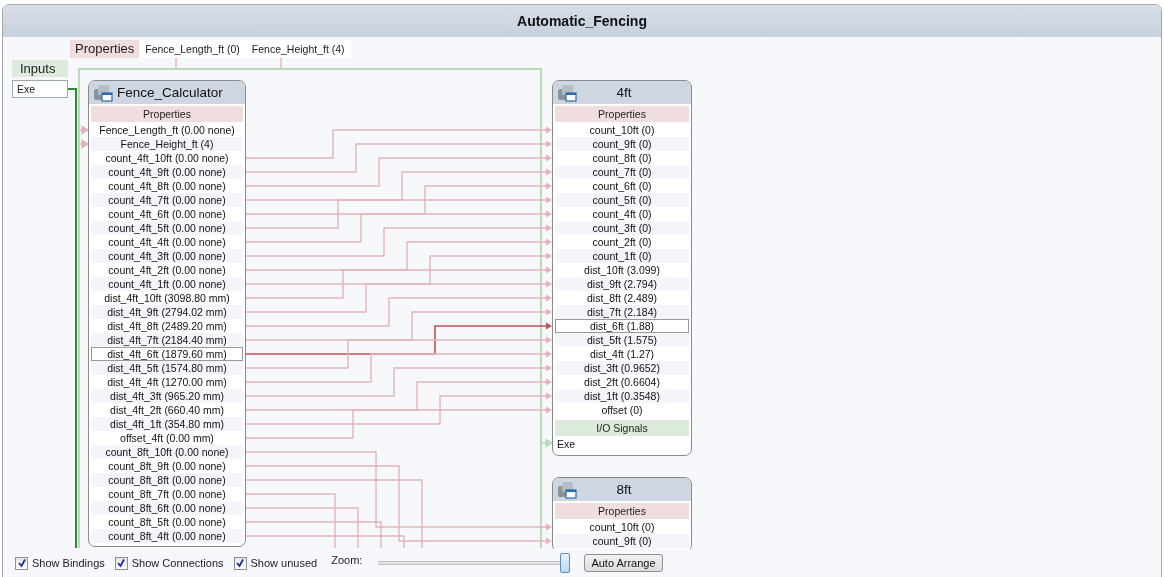  Describe the element at coordinates (167, 368) in the screenshot. I see `property-row: dist_4ft_5ft (1574.80 mm)` at that location.